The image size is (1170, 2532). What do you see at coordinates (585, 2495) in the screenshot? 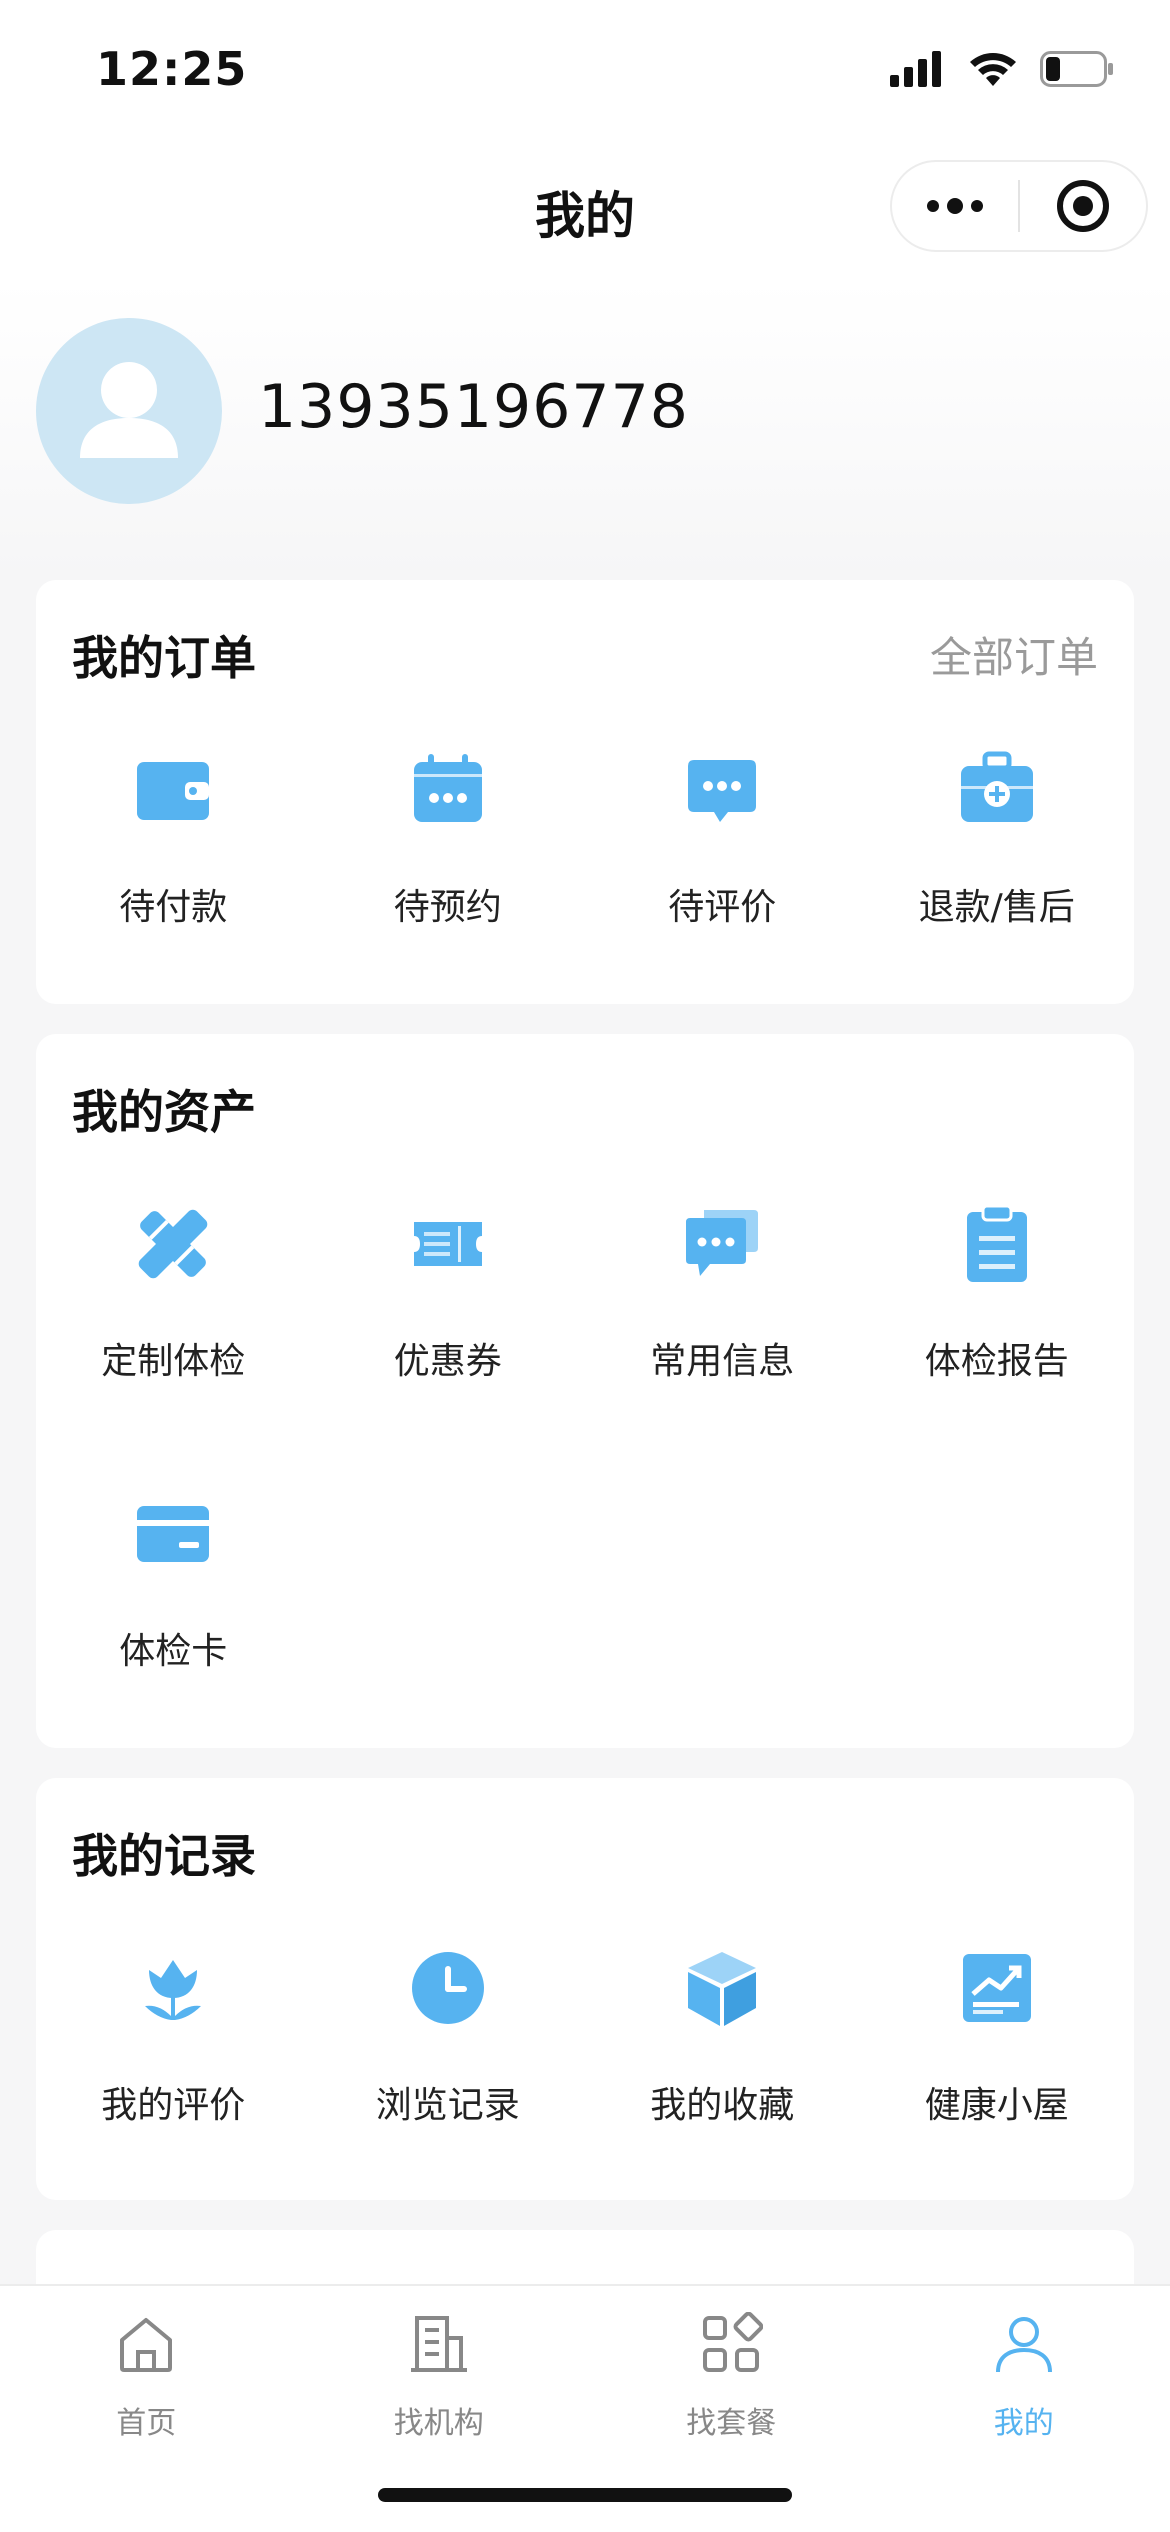
I see `home-indicator` at bounding box center [585, 2495].